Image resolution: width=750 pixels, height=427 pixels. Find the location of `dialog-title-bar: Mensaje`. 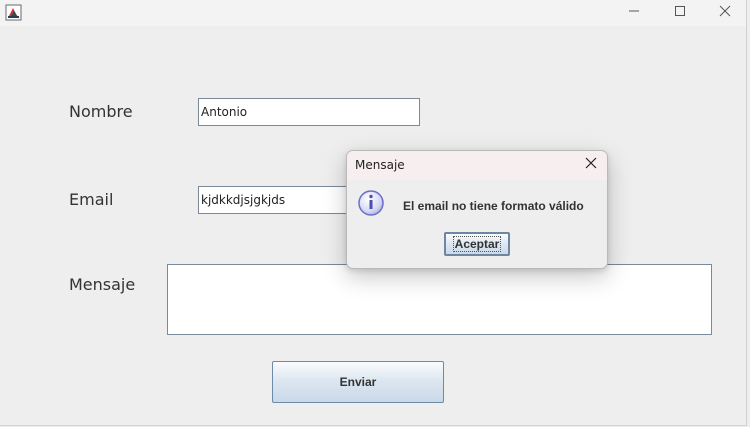

dialog-title-bar: Mensaje is located at coordinates (477, 165).